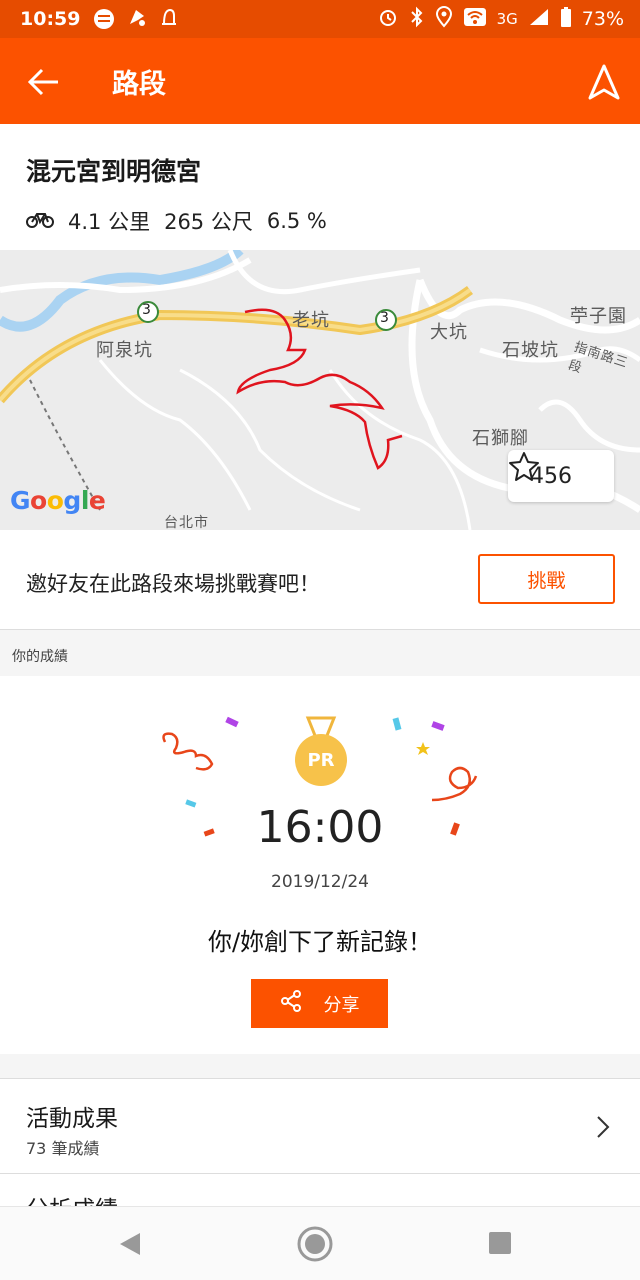 This screenshot has height=1280, width=640. Describe the element at coordinates (315, 1244) in the screenshot. I see `home-circle-icon` at that location.